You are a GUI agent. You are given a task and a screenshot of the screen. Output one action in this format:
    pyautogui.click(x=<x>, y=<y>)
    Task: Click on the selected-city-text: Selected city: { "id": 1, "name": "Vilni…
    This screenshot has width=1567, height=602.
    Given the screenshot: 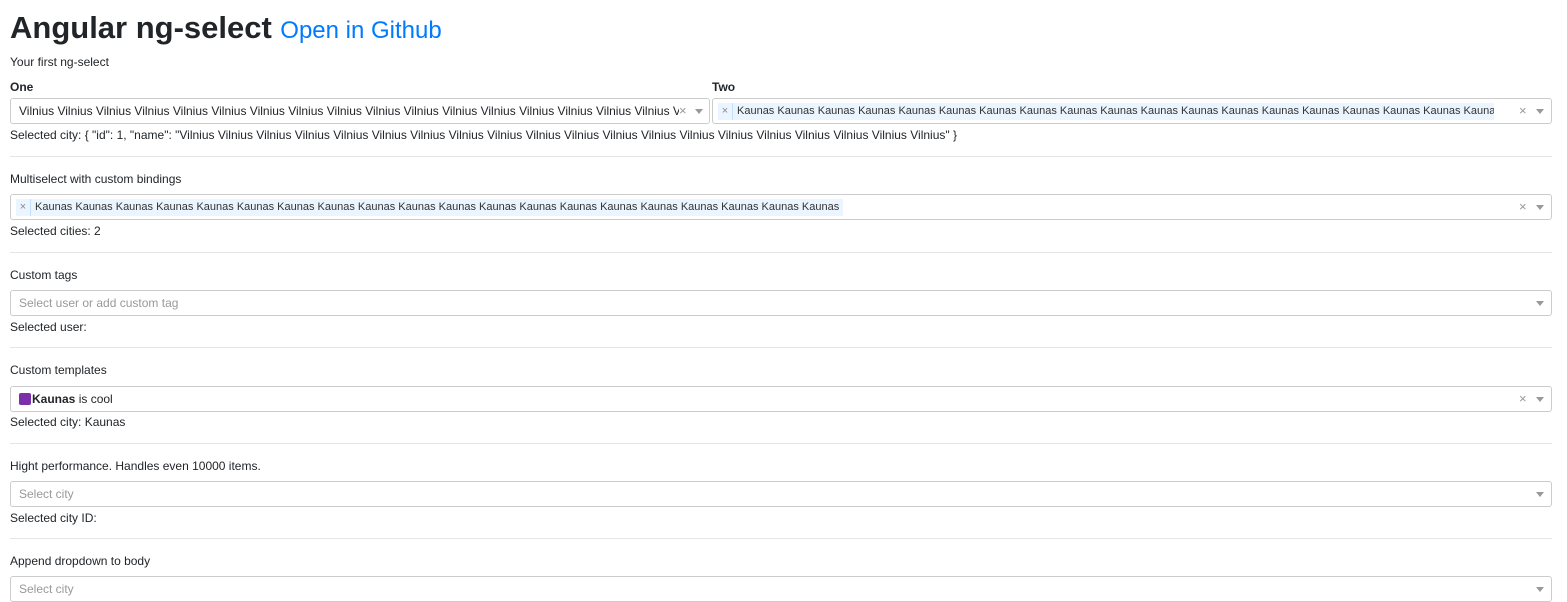 What is the action you would take?
    pyautogui.click(x=483, y=135)
    